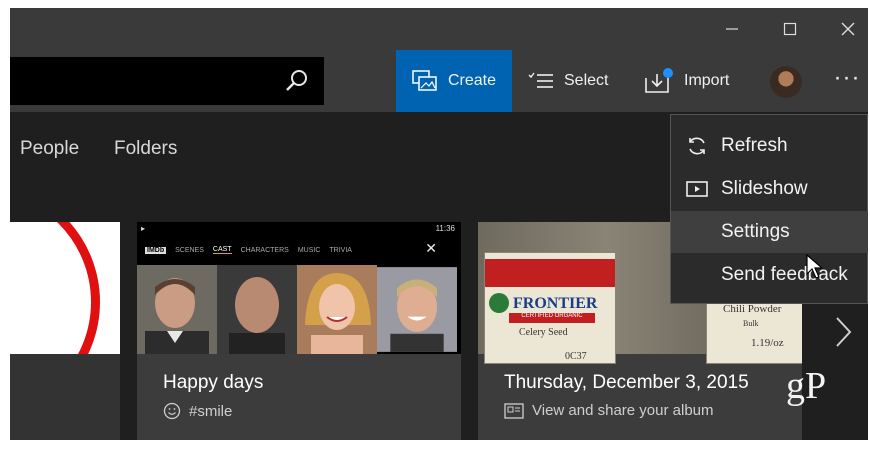 This screenshot has width=870, height=453. I want to click on organic-seal, so click(499, 303).